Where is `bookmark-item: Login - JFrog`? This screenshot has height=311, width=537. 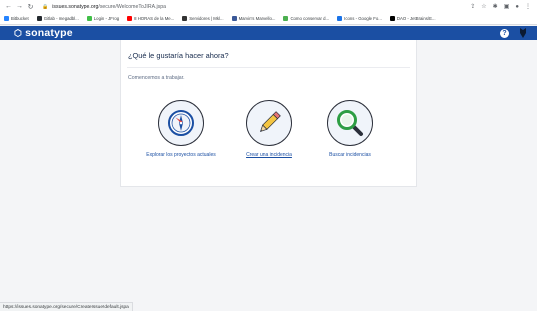
bookmark-item: Login - JFrog is located at coordinates (103, 18).